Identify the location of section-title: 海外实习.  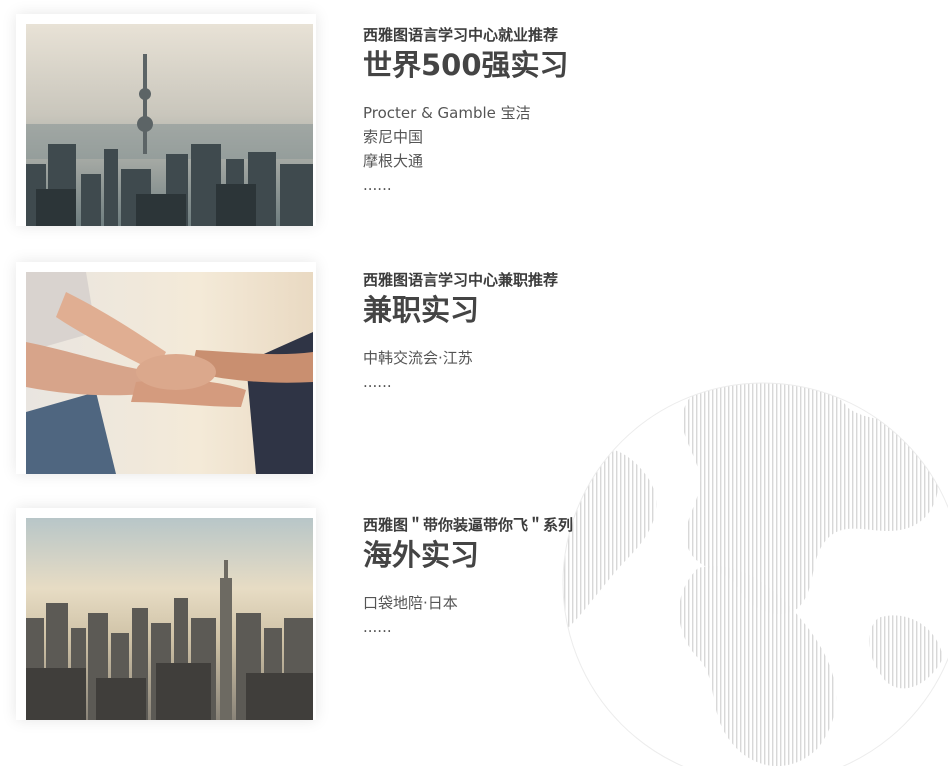
(573, 555).